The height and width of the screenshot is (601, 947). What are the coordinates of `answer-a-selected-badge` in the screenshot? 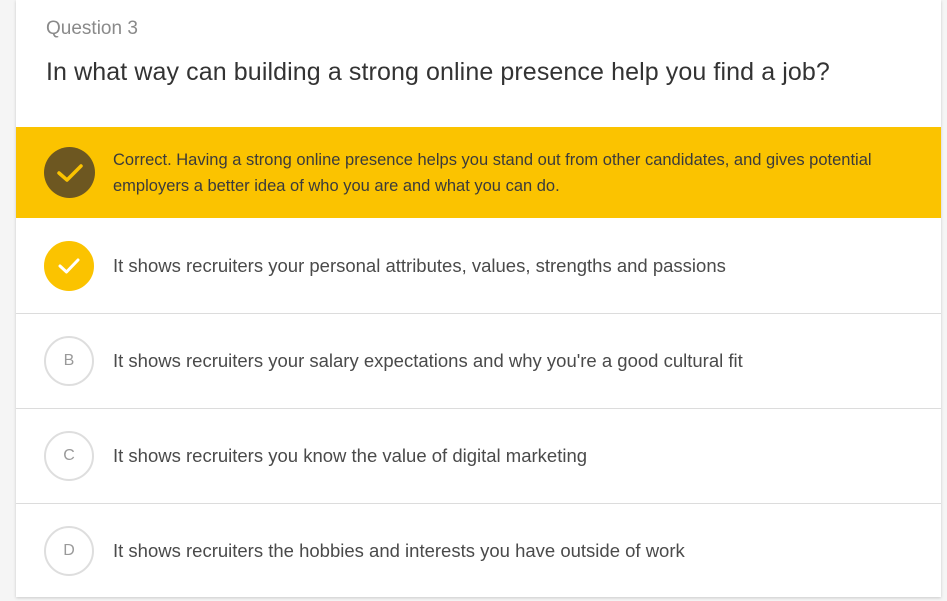 It's located at (69, 266).